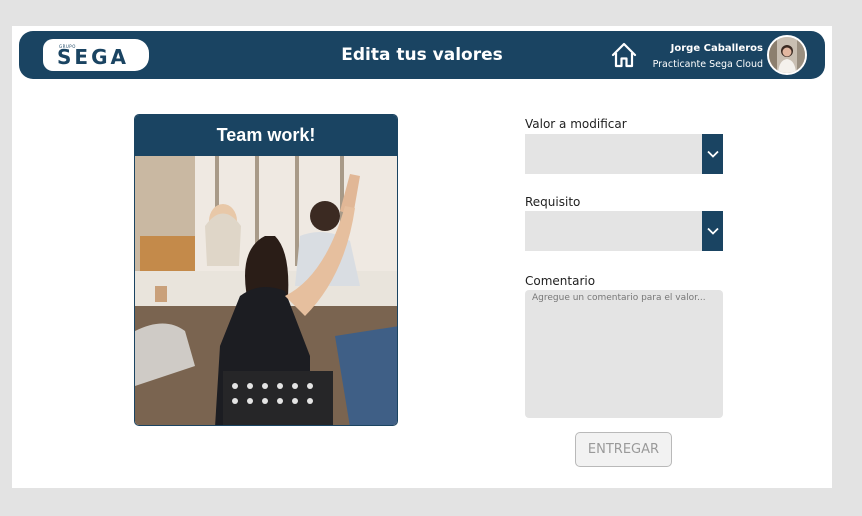 Image resolution: width=862 pixels, height=516 pixels. Describe the element at coordinates (716, 48) in the screenshot. I see `user-name: Jorge Caballeros` at that location.